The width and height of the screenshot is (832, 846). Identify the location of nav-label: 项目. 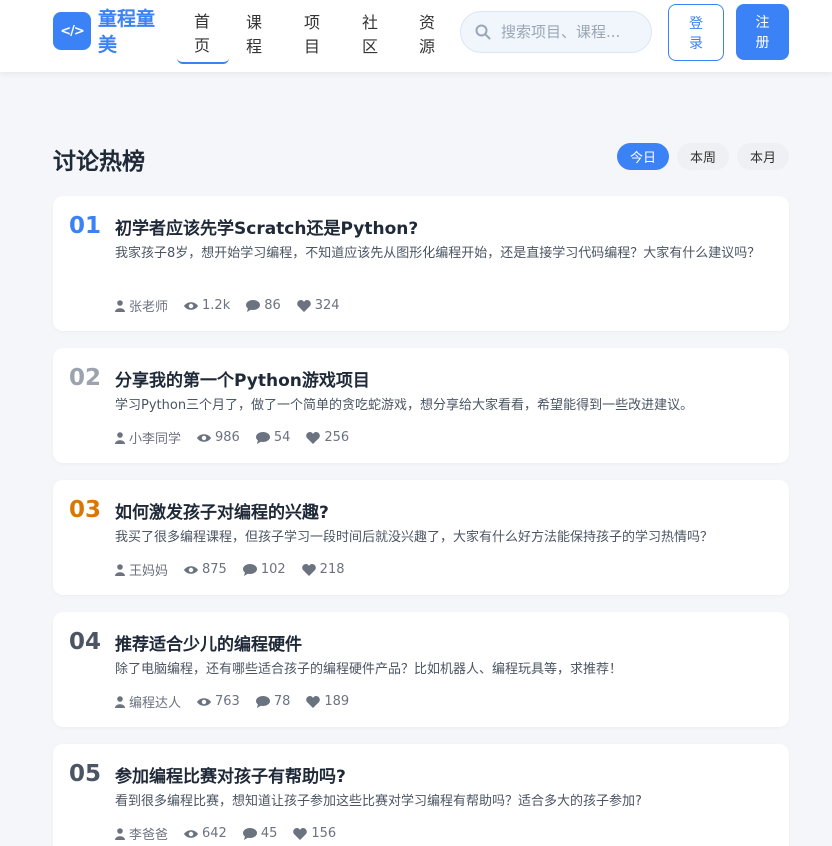
(313, 34).